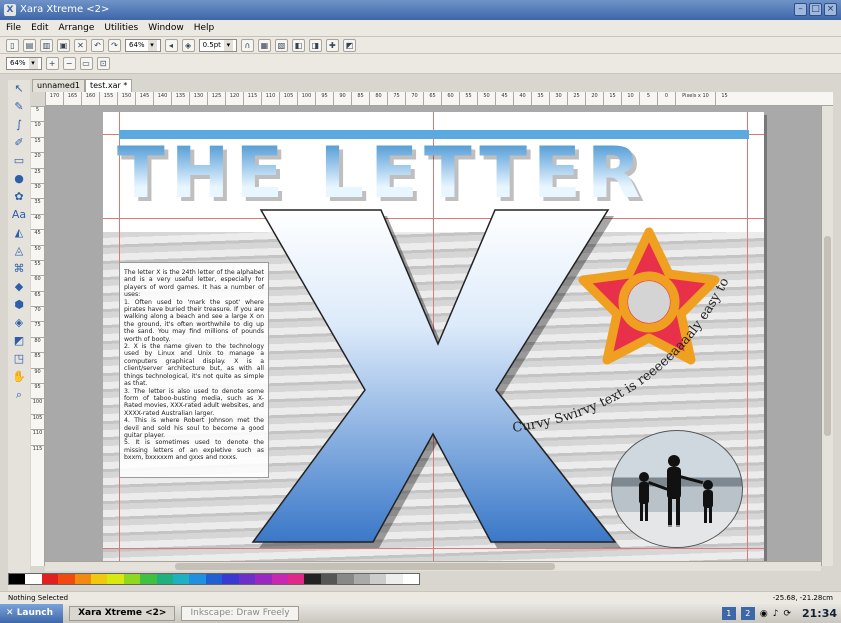 The height and width of the screenshot is (623, 841). Describe the element at coordinates (815, 9) in the screenshot. I see `maximize-button: □` at that location.